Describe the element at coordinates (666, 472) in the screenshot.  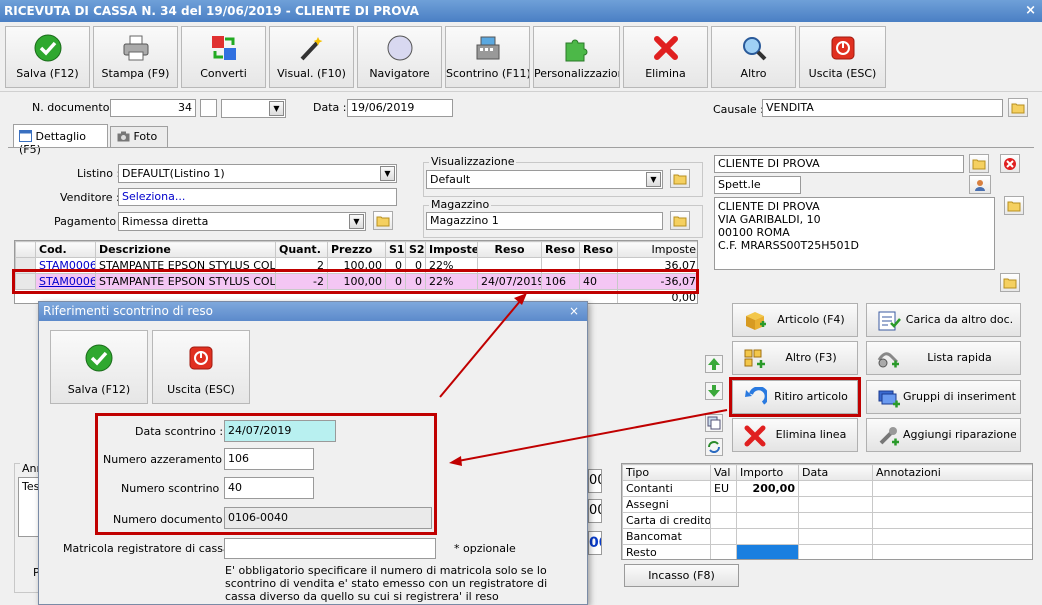
I see `col-header: Tipo` at that location.